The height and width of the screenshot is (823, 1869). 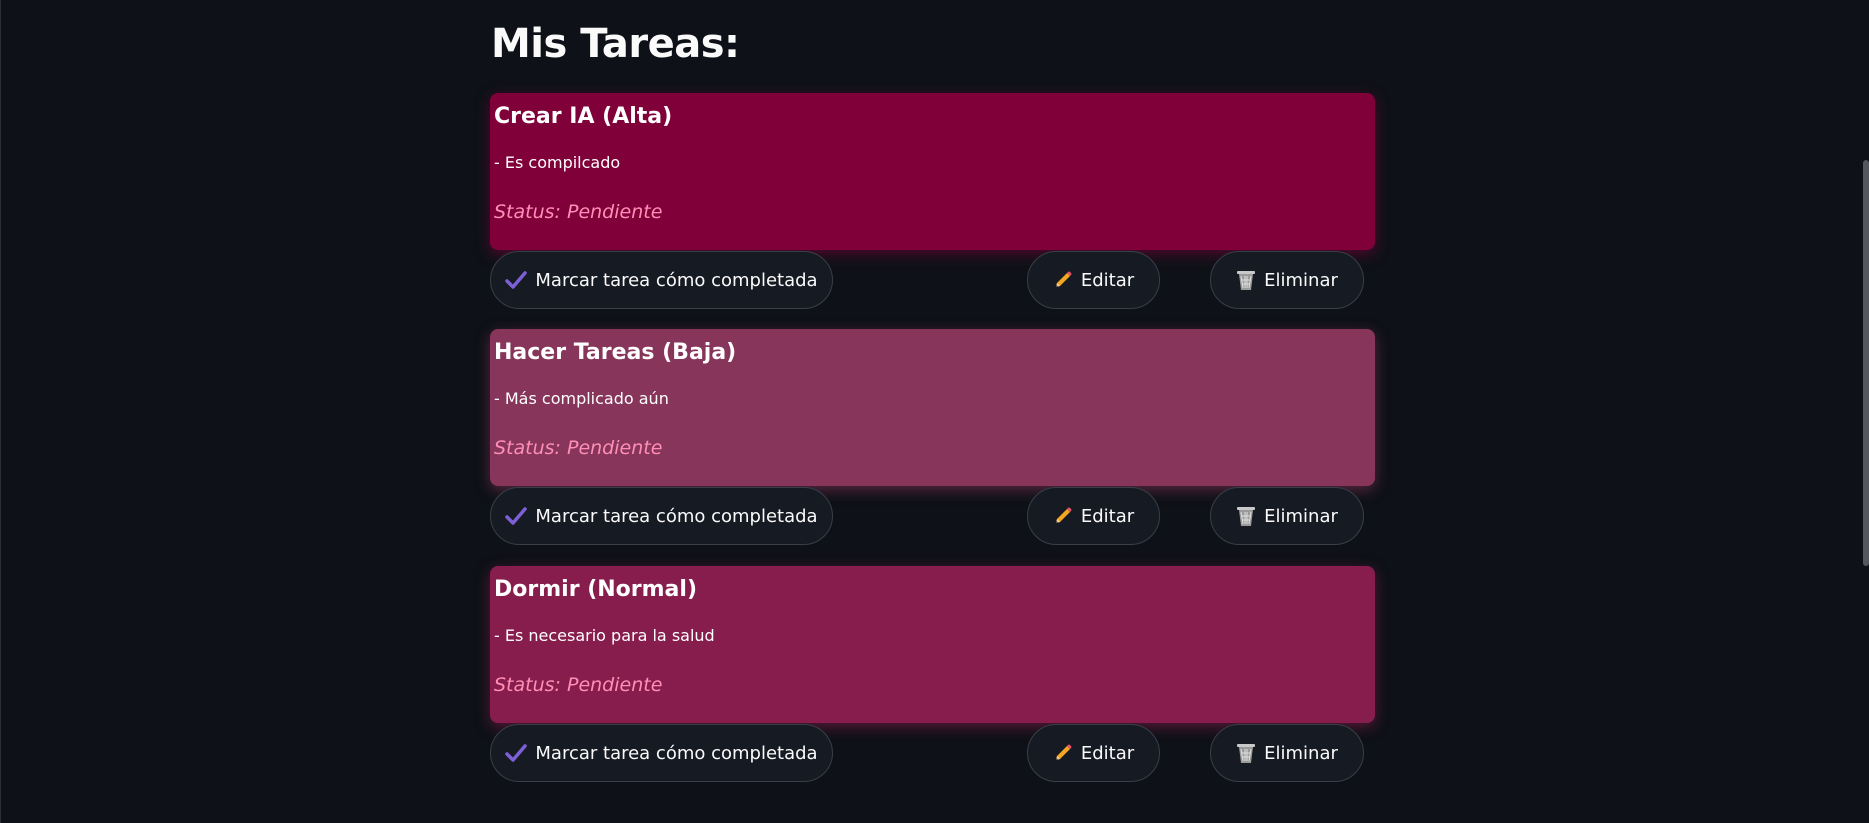 I want to click on task-description: - Es compilcado, so click(x=557, y=162).